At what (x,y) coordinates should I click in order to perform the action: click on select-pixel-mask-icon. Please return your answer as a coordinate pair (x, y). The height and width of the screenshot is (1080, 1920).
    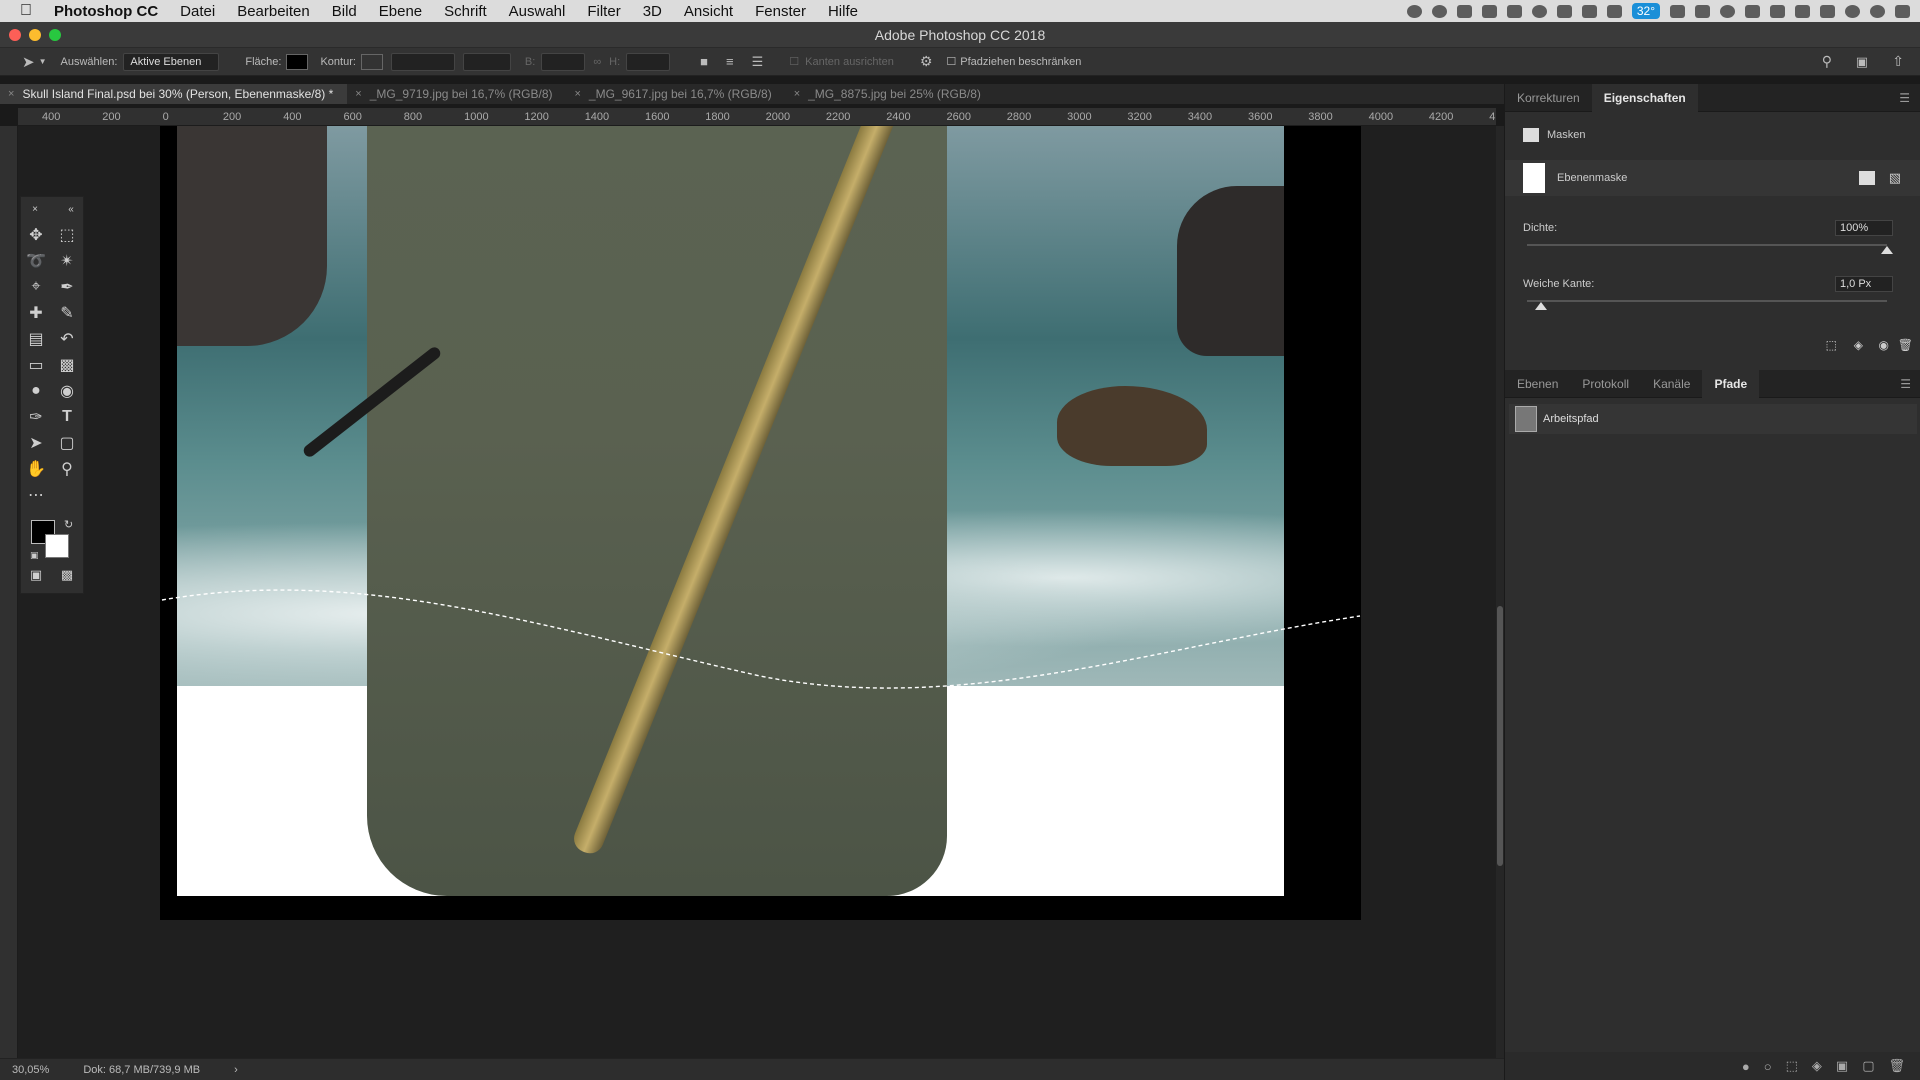
    Looking at the image, I should click on (1867, 178).